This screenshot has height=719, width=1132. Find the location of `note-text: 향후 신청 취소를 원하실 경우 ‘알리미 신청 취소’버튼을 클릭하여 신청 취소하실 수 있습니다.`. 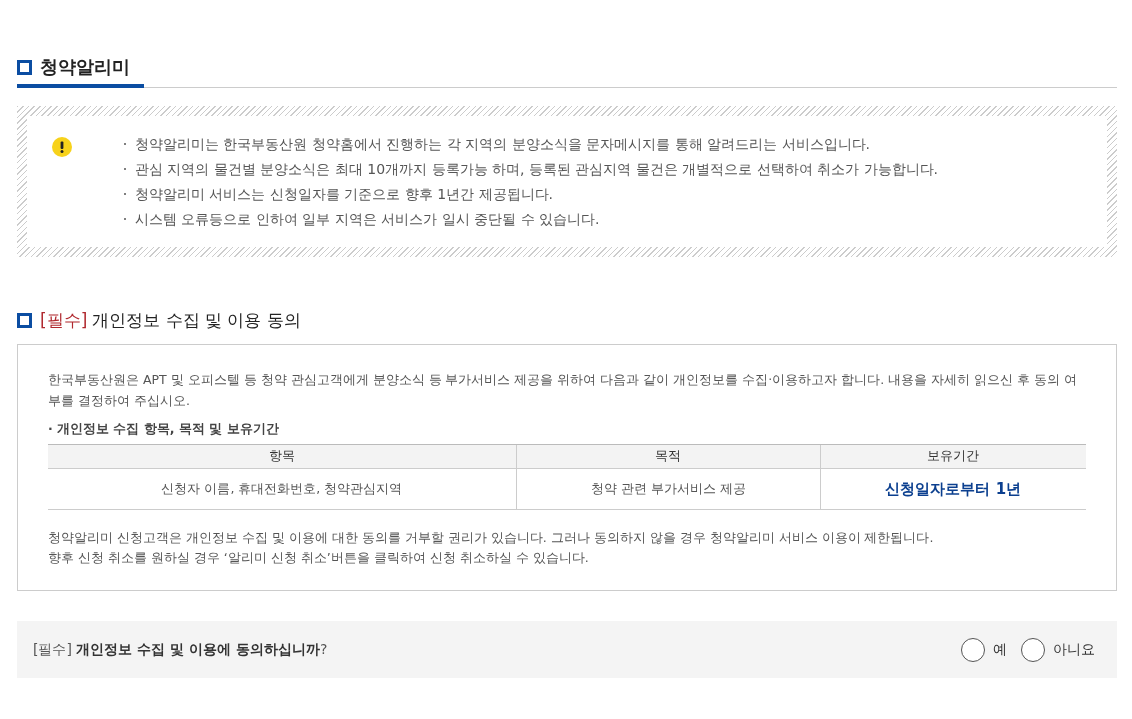

note-text: 향후 신청 취소를 원하실 경우 ‘알리미 신청 취소’버튼을 클릭하여 신청 취소하실 수 있습니다. is located at coordinates (319, 558).